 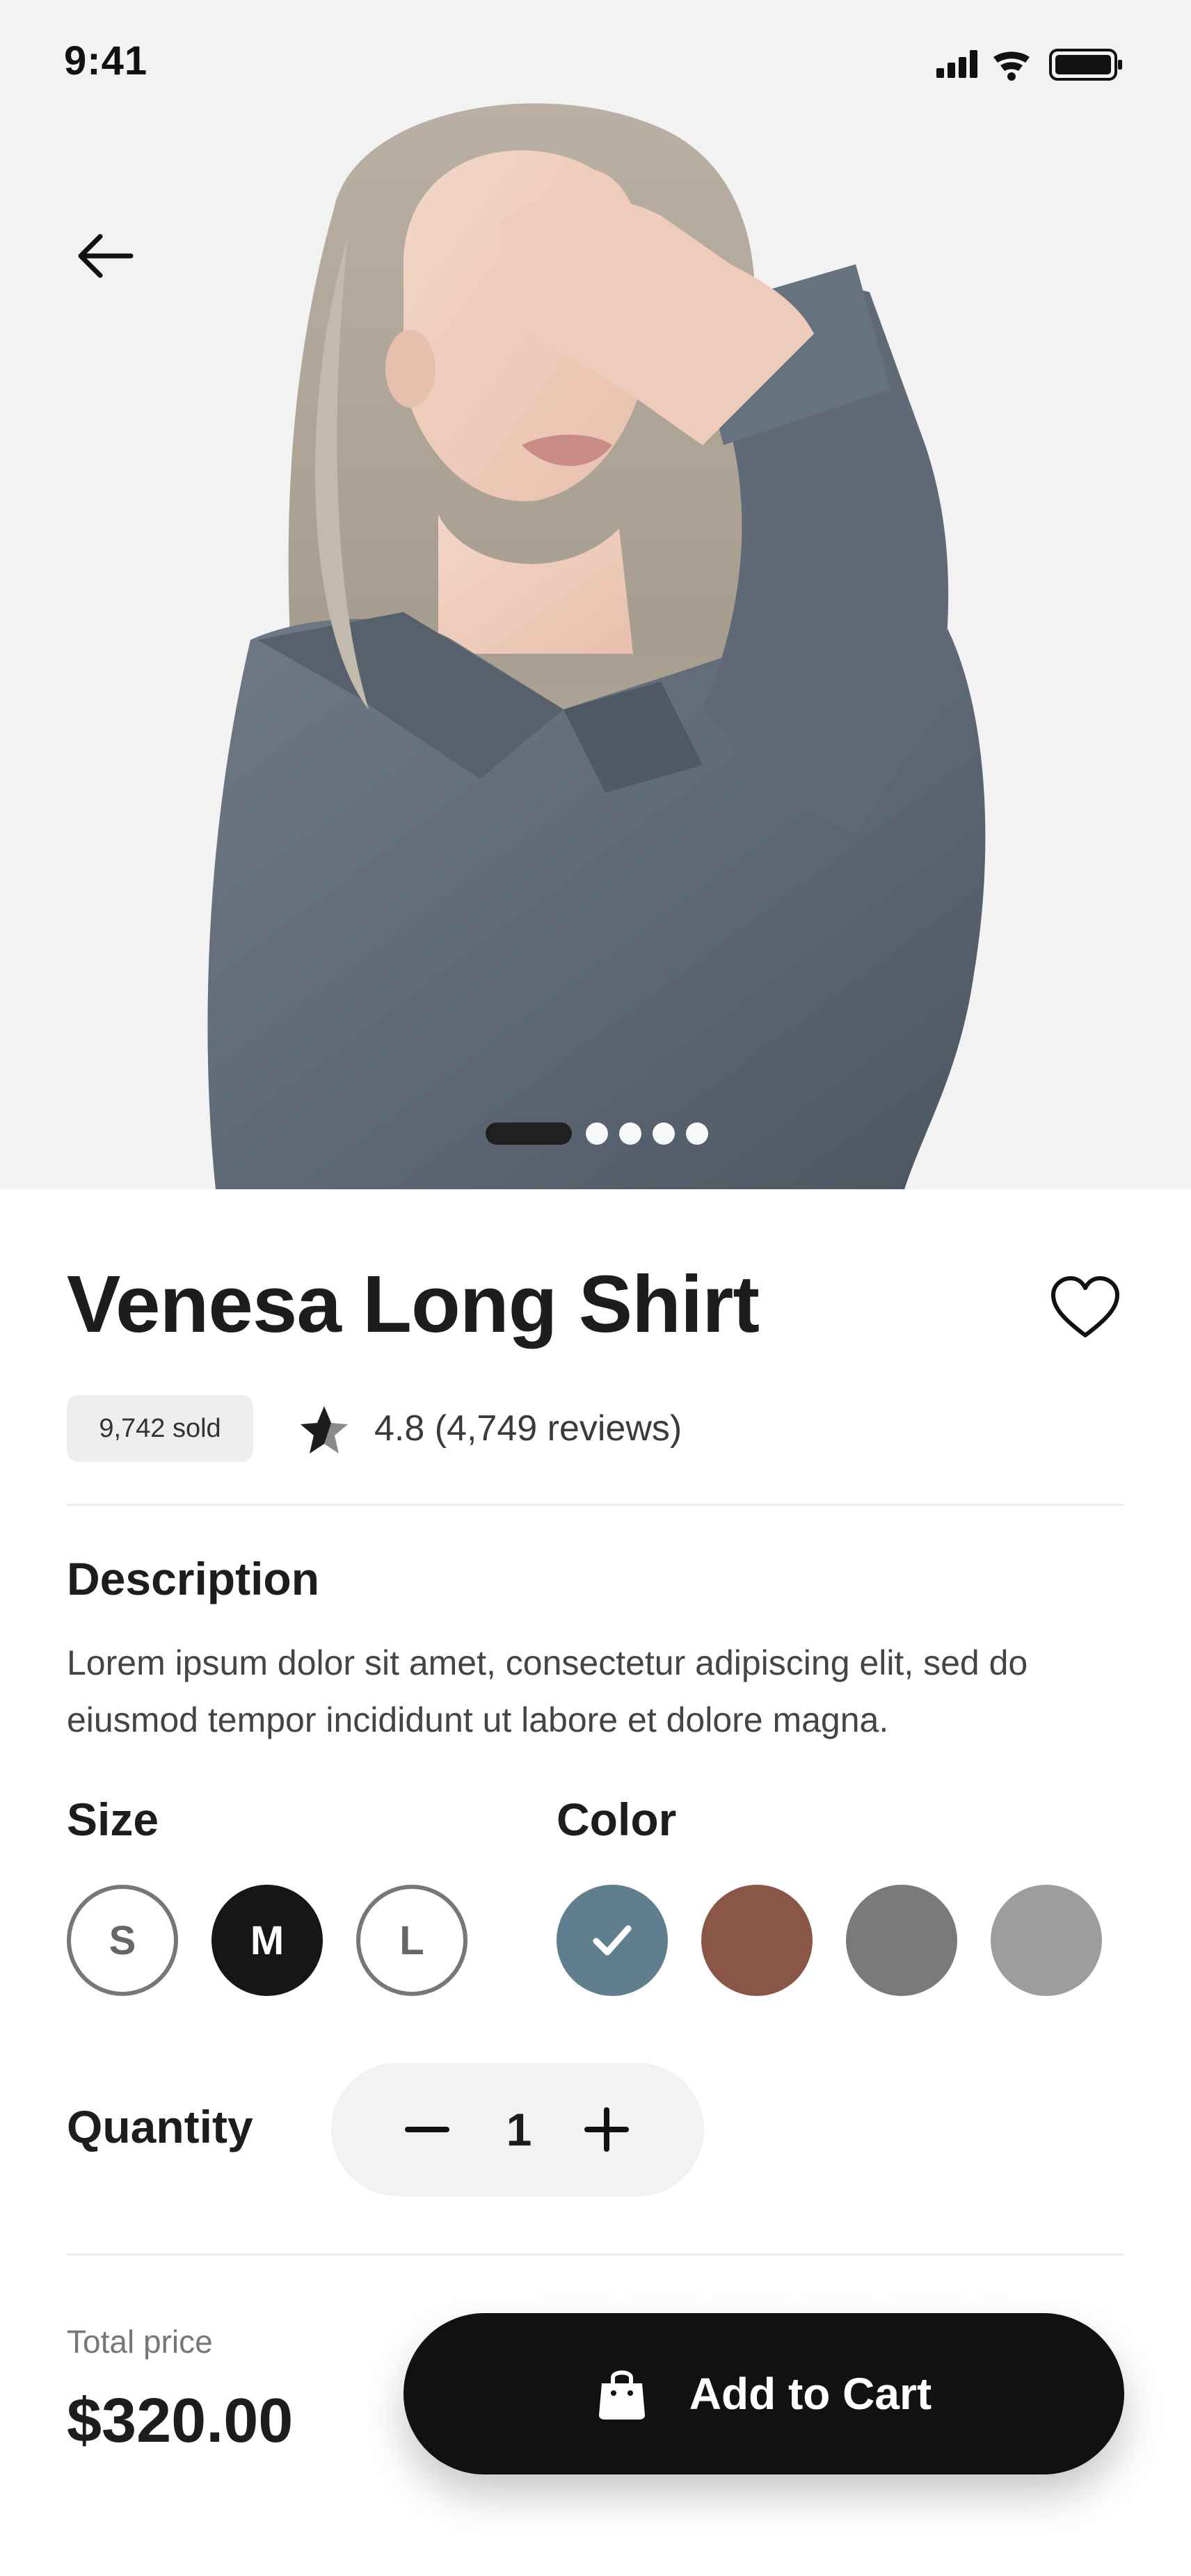 What do you see at coordinates (427, 2129) in the screenshot?
I see `minus-icon` at bounding box center [427, 2129].